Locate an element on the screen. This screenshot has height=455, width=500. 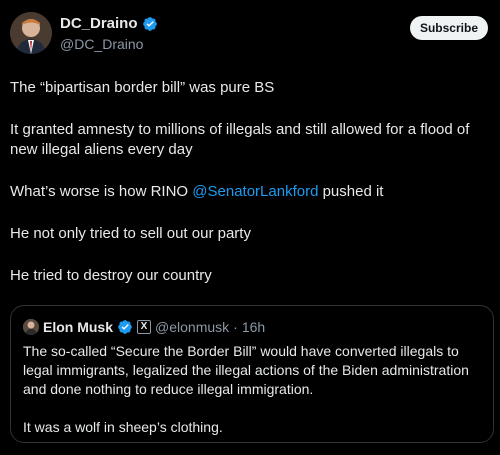
subscribe-button: Subscribe is located at coordinates (448, 28).